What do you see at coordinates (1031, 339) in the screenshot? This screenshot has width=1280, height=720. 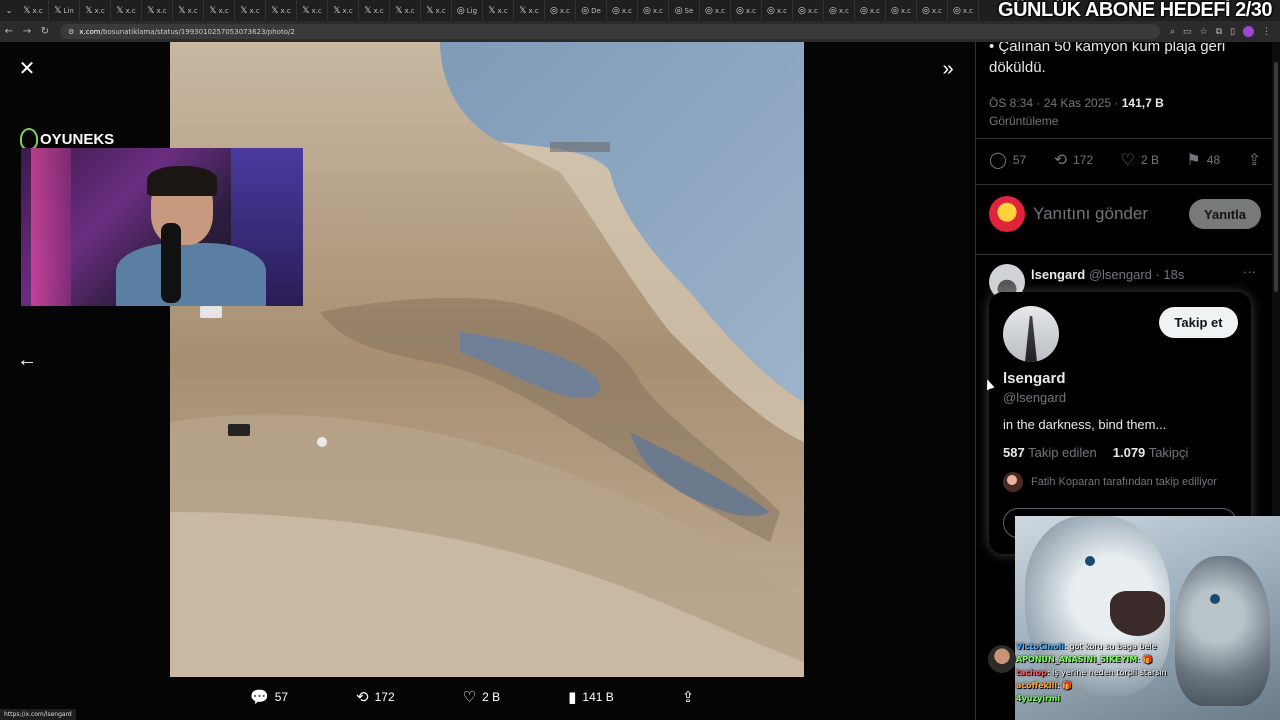 I see `tower-image` at bounding box center [1031, 339].